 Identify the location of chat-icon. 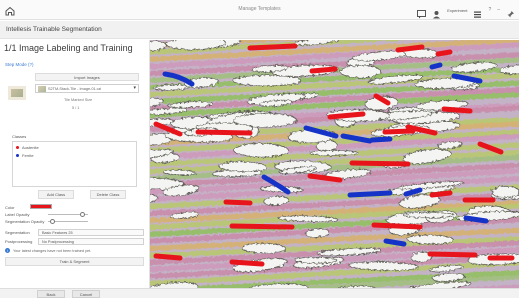
(422, 12).